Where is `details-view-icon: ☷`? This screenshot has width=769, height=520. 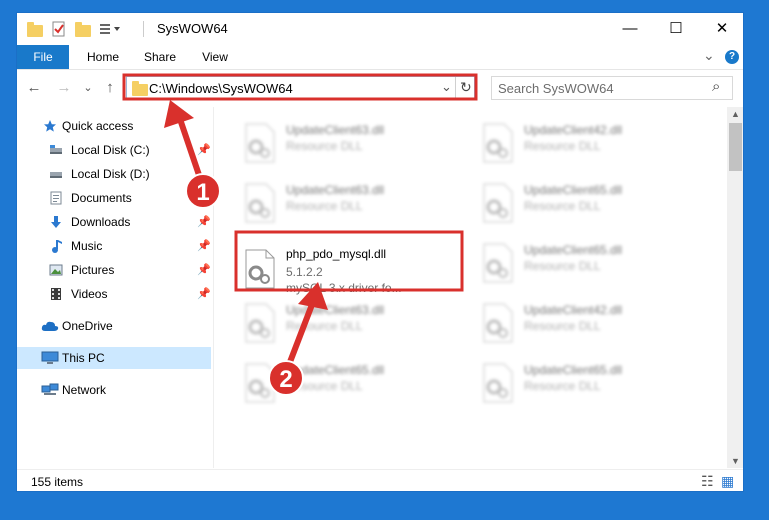
details-view-icon: ☷ is located at coordinates (707, 481).